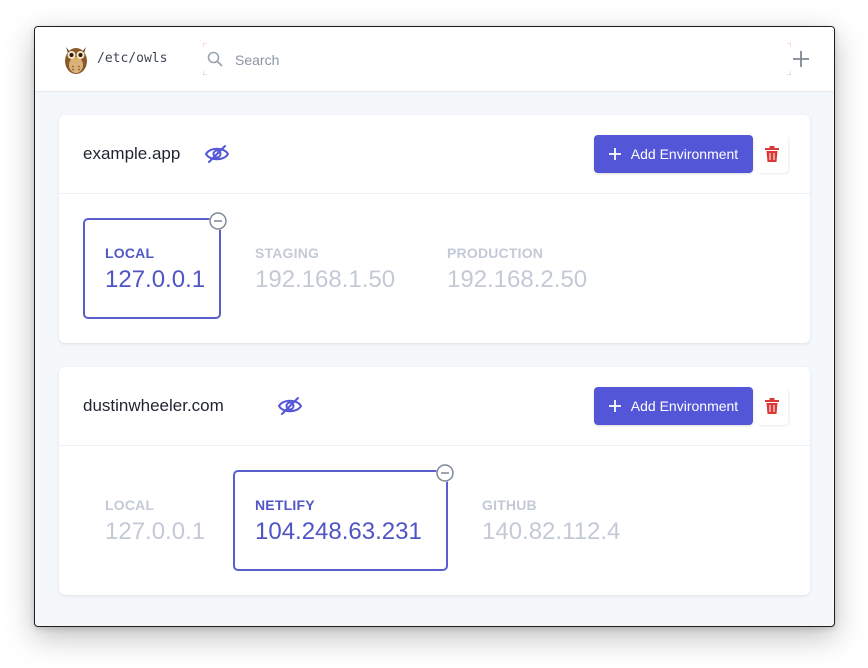  I want to click on environment-ip: 192.168.1.50, so click(325, 279).